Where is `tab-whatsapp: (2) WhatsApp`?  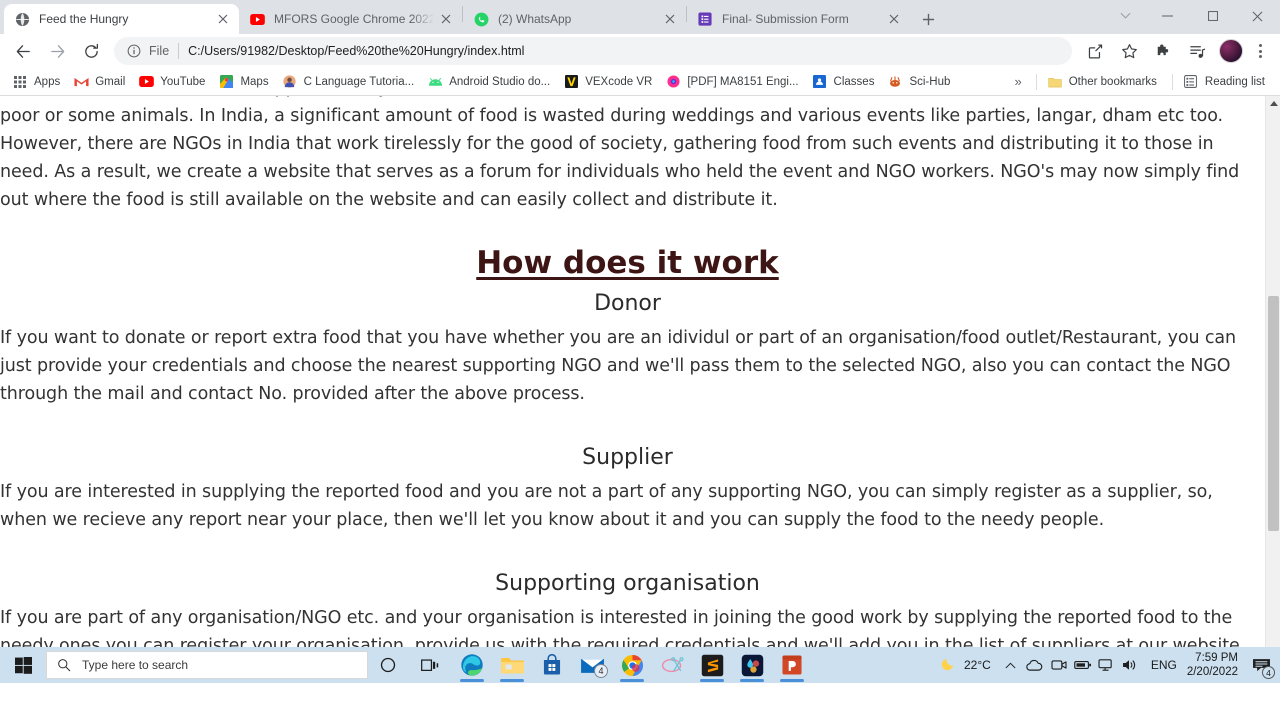 tab-whatsapp: (2) WhatsApp is located at coordinates (574, 19).